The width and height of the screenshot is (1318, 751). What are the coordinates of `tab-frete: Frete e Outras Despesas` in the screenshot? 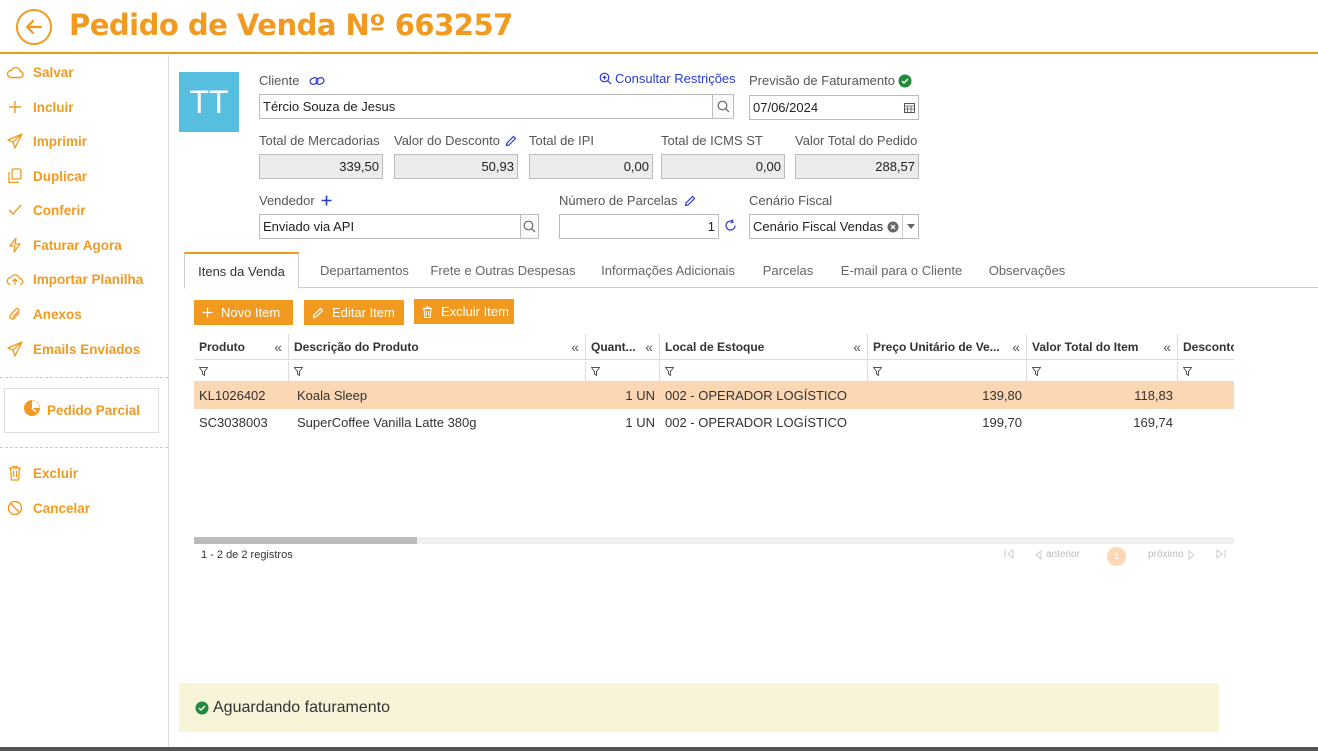 It's located at (503, 270).